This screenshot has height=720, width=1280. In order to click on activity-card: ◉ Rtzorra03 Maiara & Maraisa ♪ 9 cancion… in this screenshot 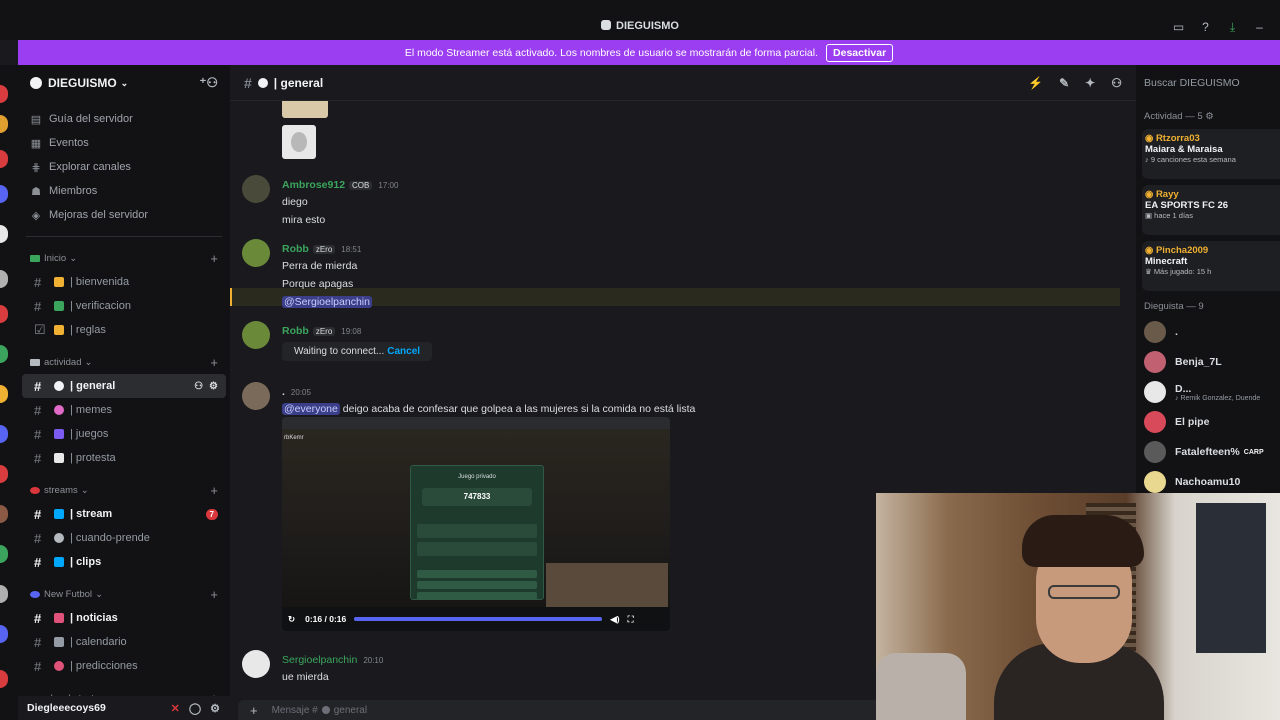, I will do `click(1211, 154)`.